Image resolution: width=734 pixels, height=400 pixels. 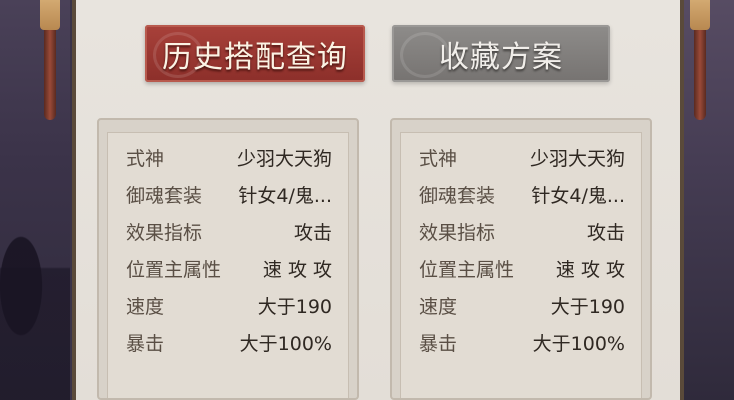 I want to click on tab-favorites: 收藏方案, so click(x=501, y=53).